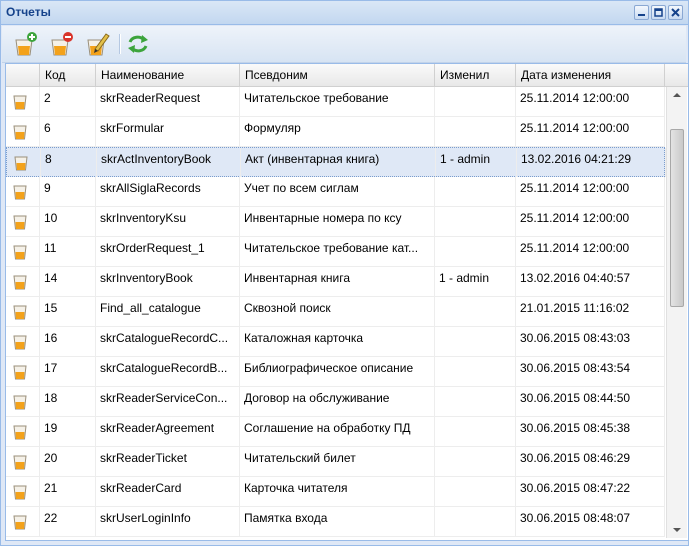 The width and height of the screenshot is (689, 546). What do you see at coordinates (169, 162) in the screenshot?
I see `cell-name: skrActInventoryBook` at bounding box center [169, 162].